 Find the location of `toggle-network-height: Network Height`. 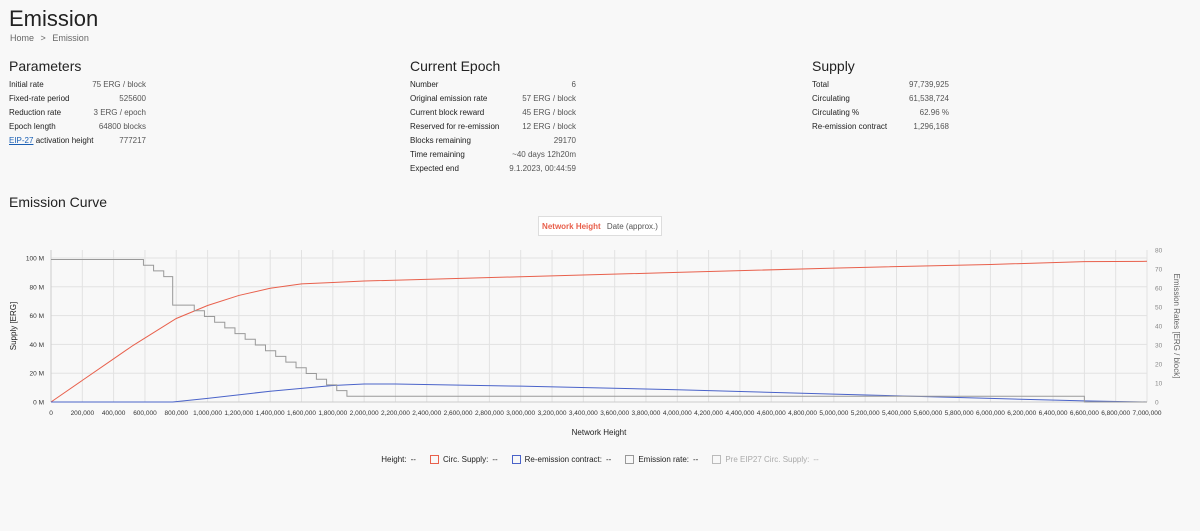

toggle-network-height: Network Height is located at coordinates (571, 226).